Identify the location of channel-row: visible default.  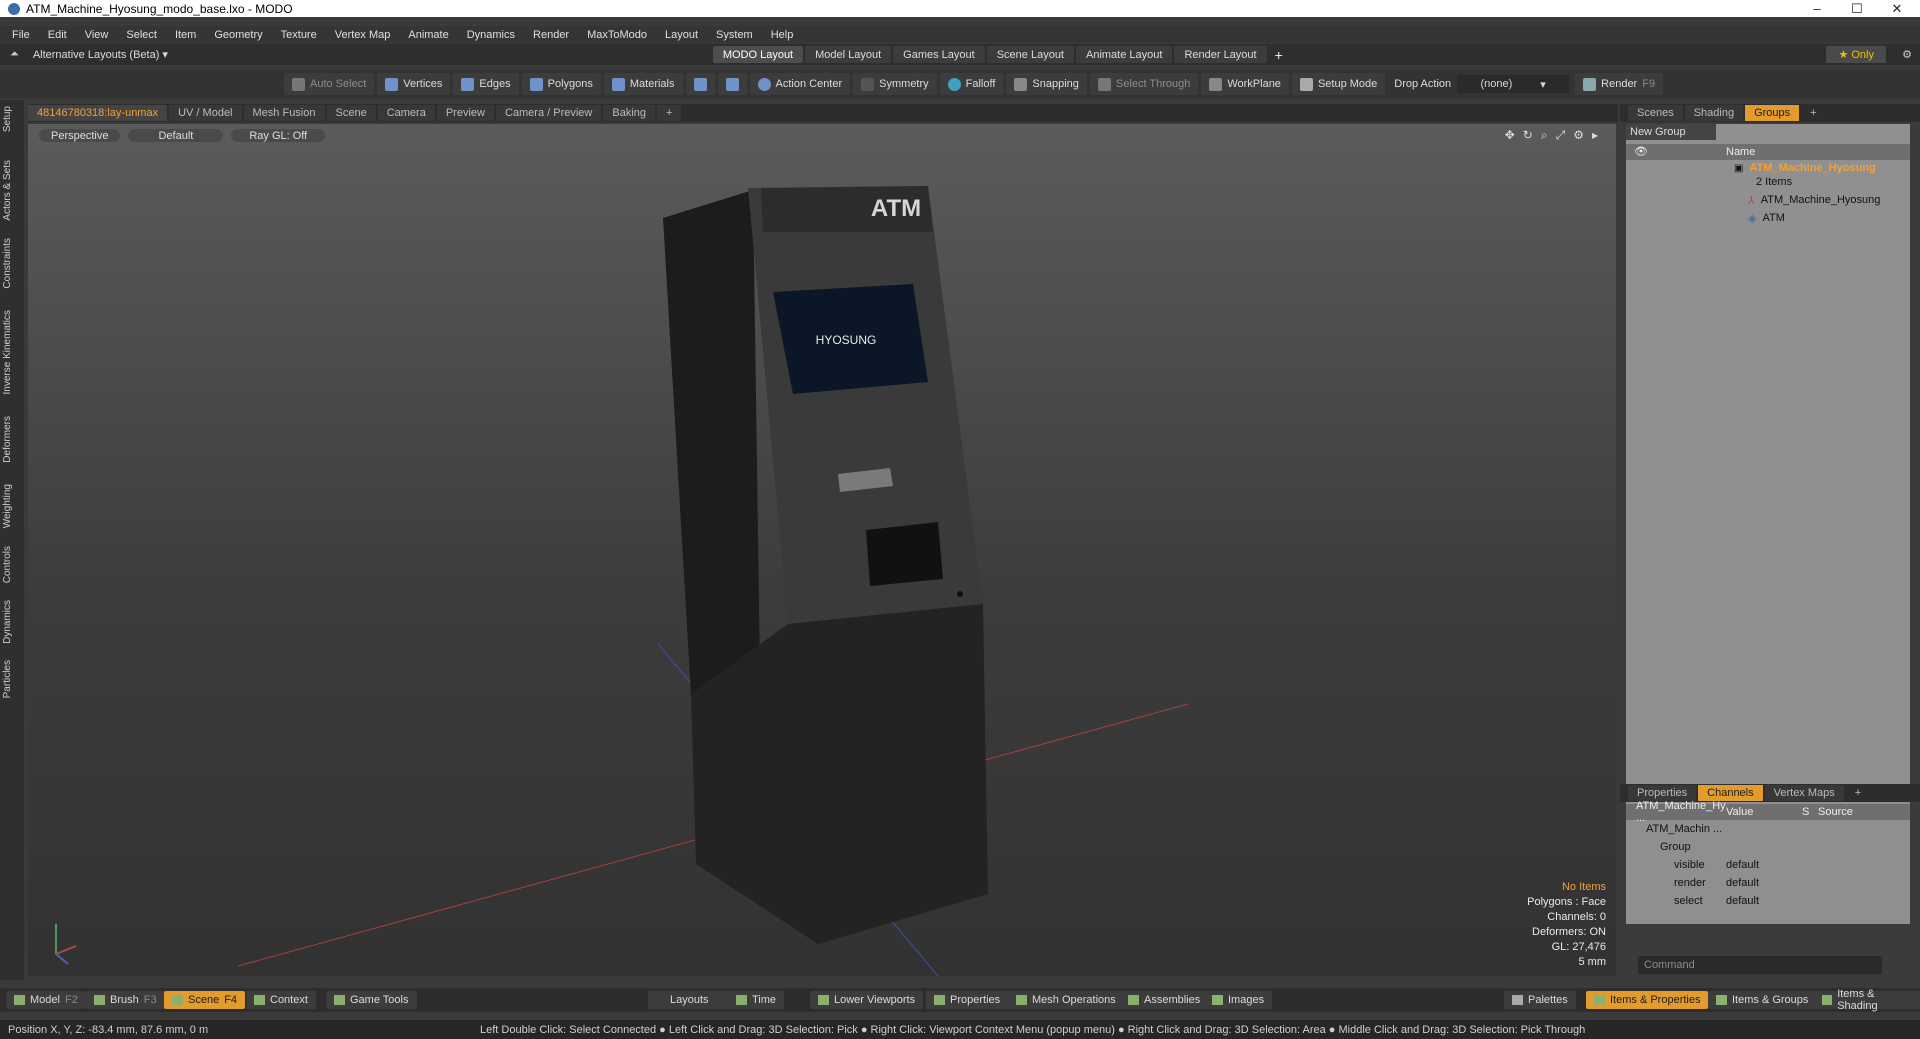
(1768, 865).